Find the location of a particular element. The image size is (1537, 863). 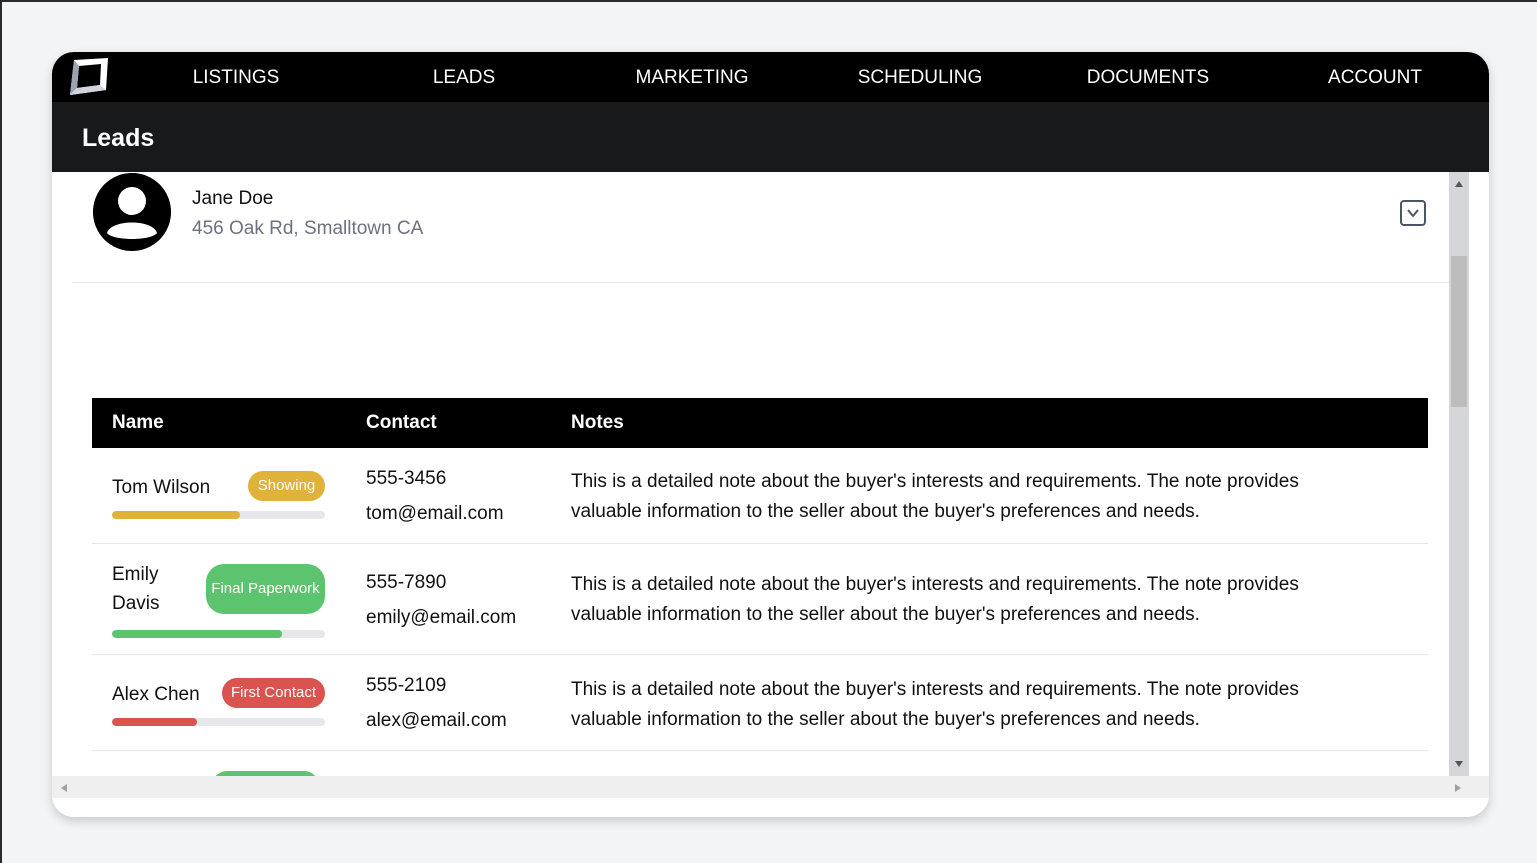

column-header-name: Name is located at coordinates (138, 422).